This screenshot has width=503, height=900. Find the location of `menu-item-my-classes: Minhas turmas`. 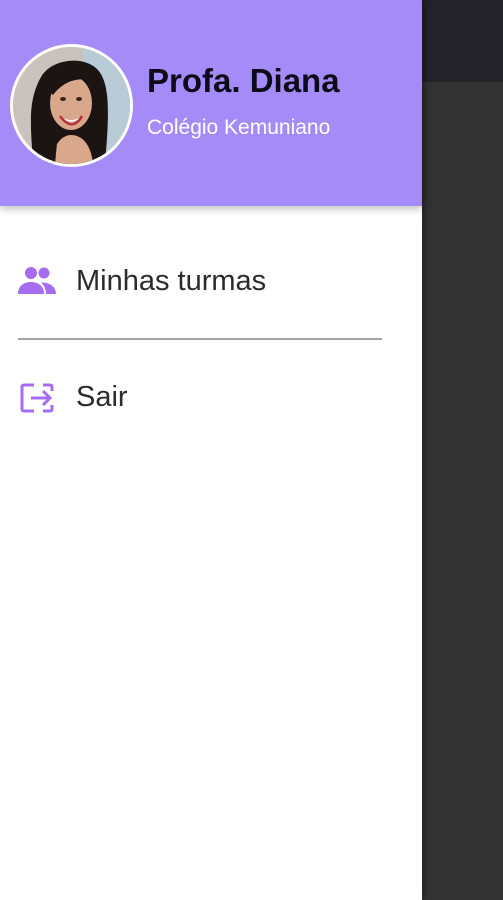

menu-item-my-classes: Minhas turmas is located at coordinates (211, 282).